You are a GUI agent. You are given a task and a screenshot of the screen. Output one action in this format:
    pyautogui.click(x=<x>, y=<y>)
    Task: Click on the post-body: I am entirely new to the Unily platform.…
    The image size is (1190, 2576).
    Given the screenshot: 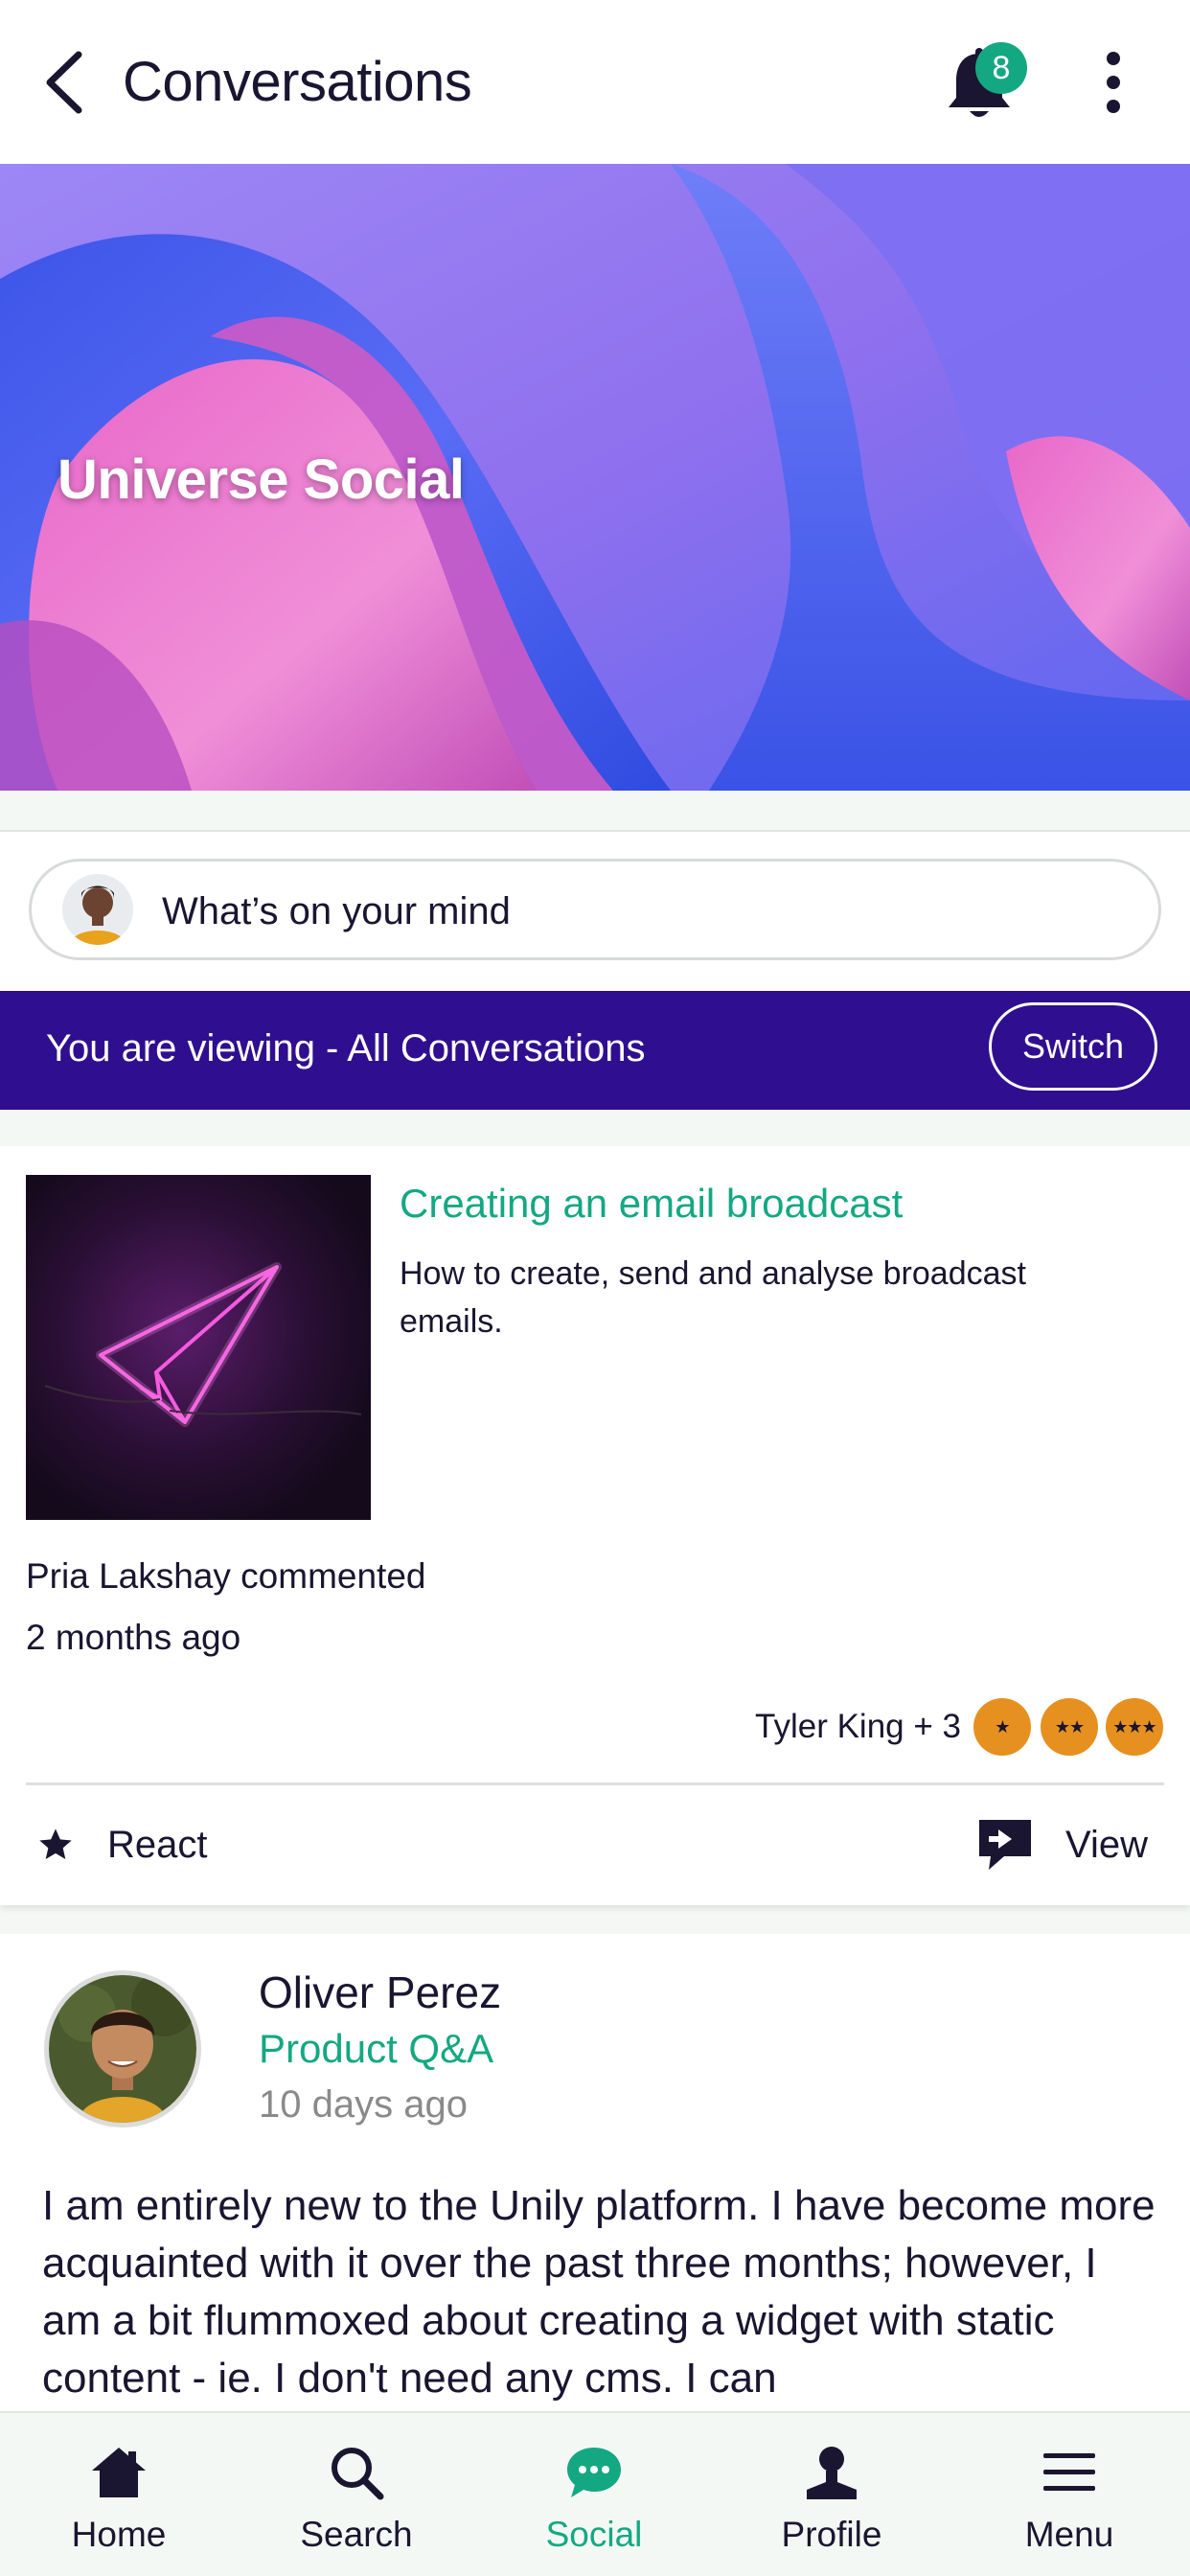 What is the action you would take?
    pyautogui.click(x=599, y=2292)
    